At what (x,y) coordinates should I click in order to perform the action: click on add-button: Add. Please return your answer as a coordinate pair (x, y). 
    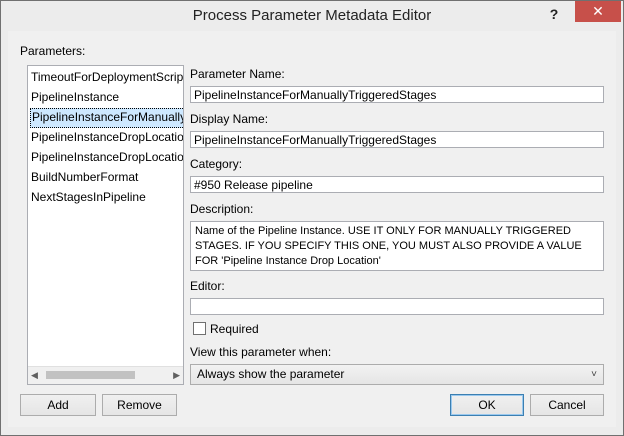
    Looking at the image, I should click on (58, 405).